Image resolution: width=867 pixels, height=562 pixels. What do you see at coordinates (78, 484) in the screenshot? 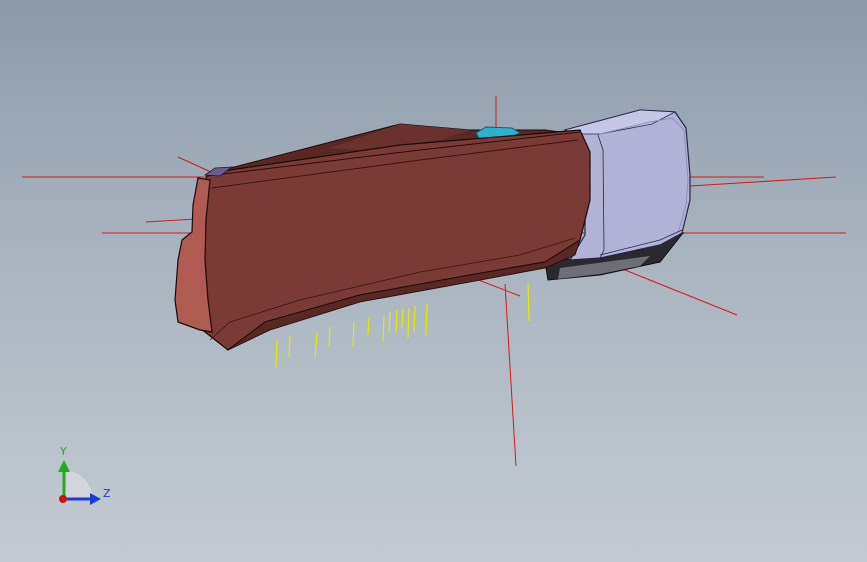
I see `triad-plane-icon` at bounding box center [78, 484].